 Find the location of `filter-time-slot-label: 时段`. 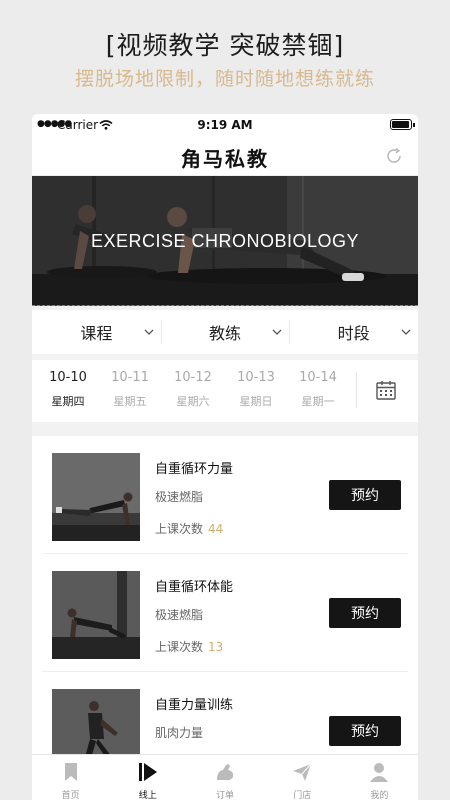

filter-time-slot-label: 时段 is located at coordinates (353, 333).